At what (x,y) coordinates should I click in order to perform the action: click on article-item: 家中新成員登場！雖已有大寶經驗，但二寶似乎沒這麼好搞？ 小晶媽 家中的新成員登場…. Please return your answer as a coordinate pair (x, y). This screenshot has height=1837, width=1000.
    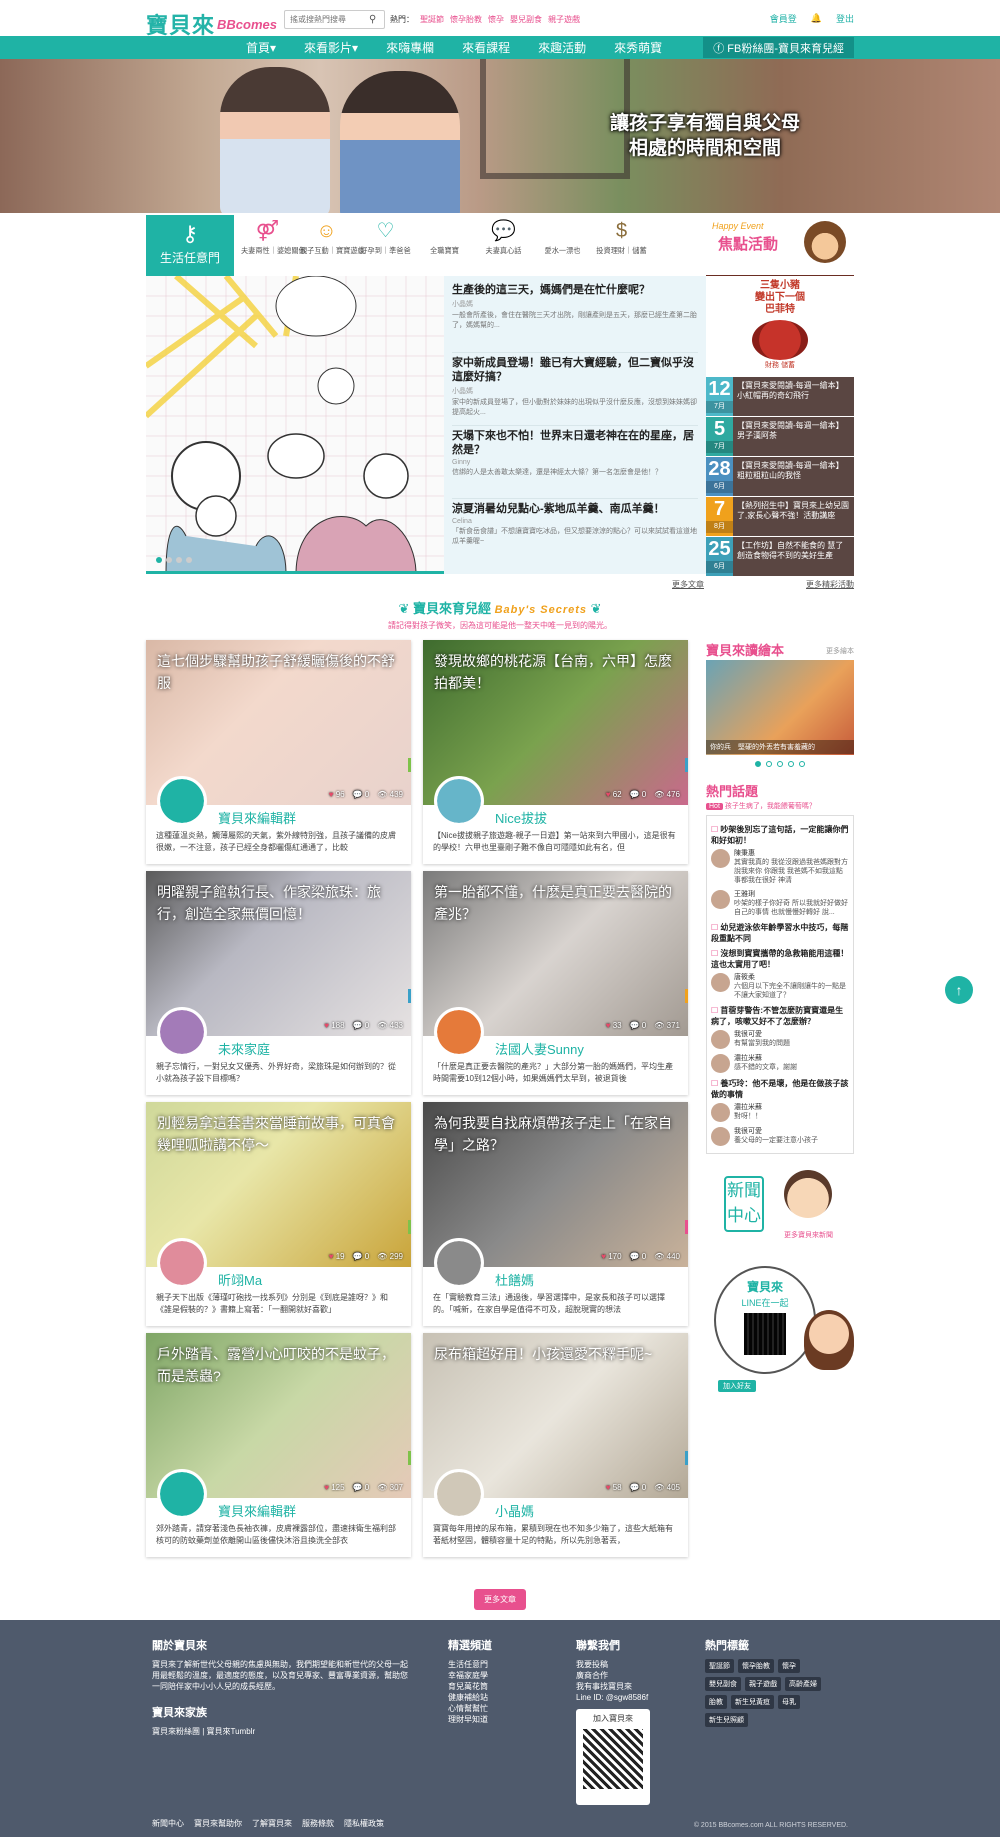
    Looking at the image, I should click on (575, 389).